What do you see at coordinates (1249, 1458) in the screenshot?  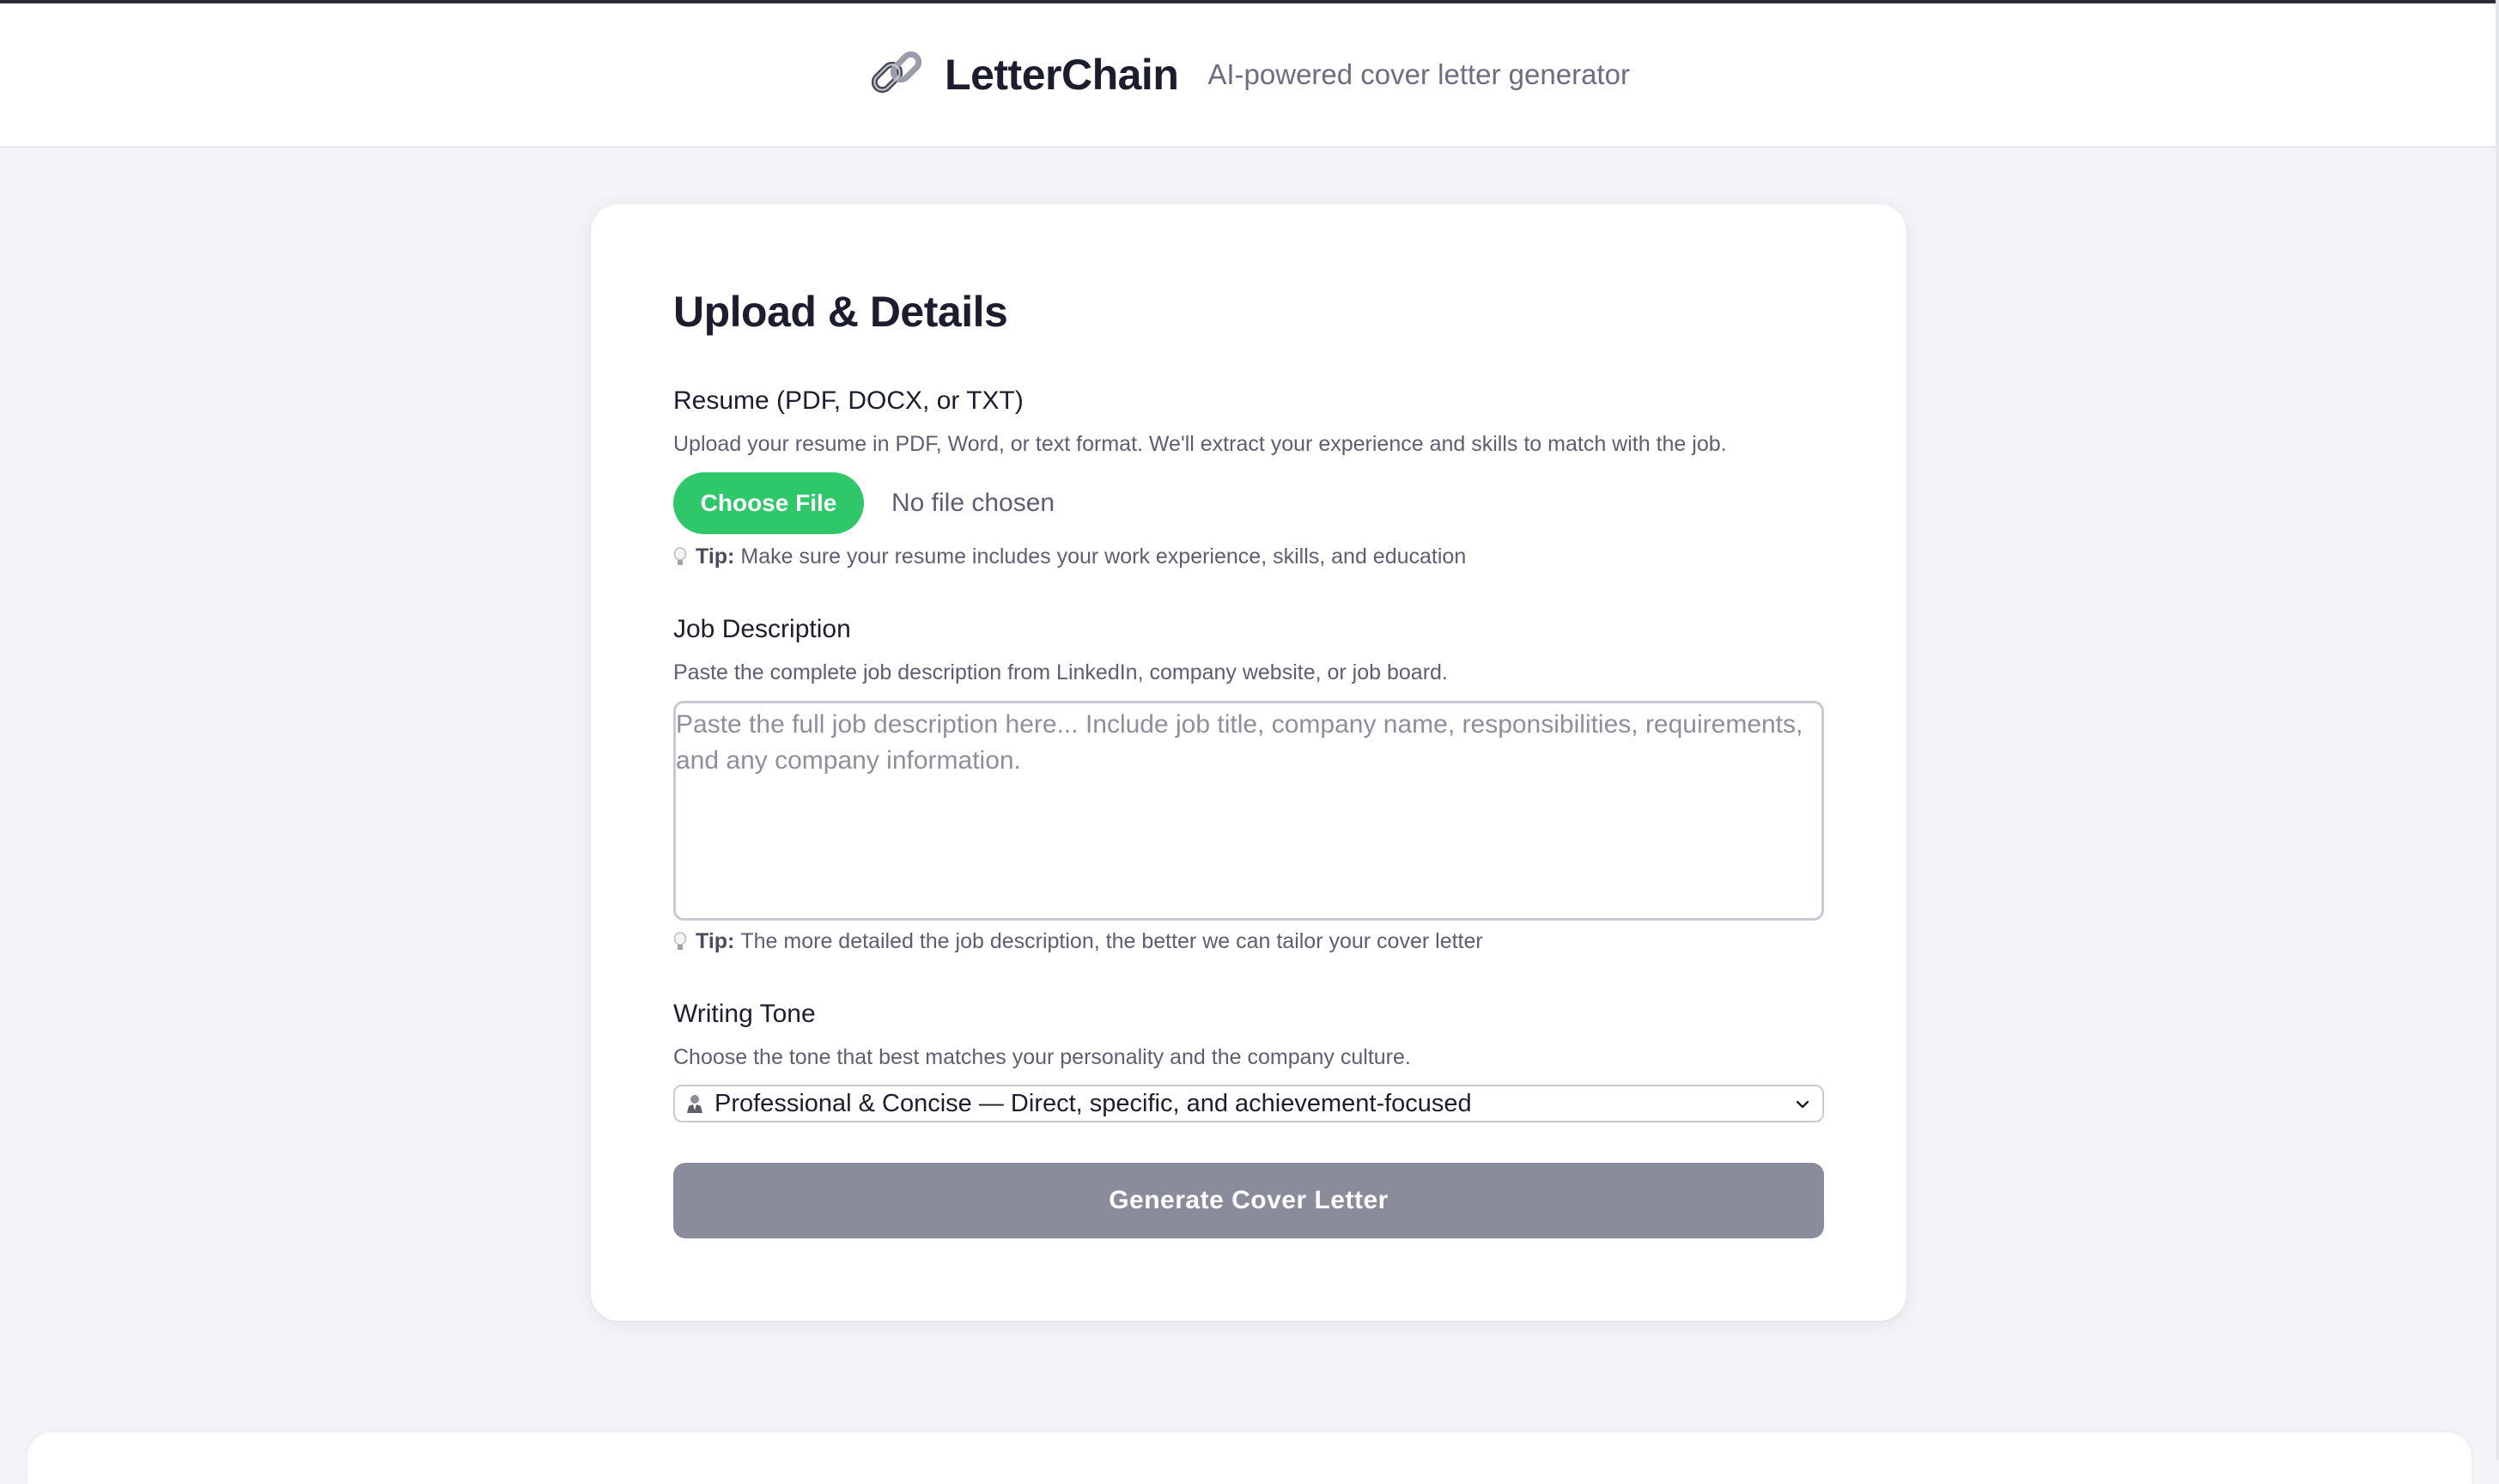 I see `results-panel-edge` at bounding box center [1249, 1458].